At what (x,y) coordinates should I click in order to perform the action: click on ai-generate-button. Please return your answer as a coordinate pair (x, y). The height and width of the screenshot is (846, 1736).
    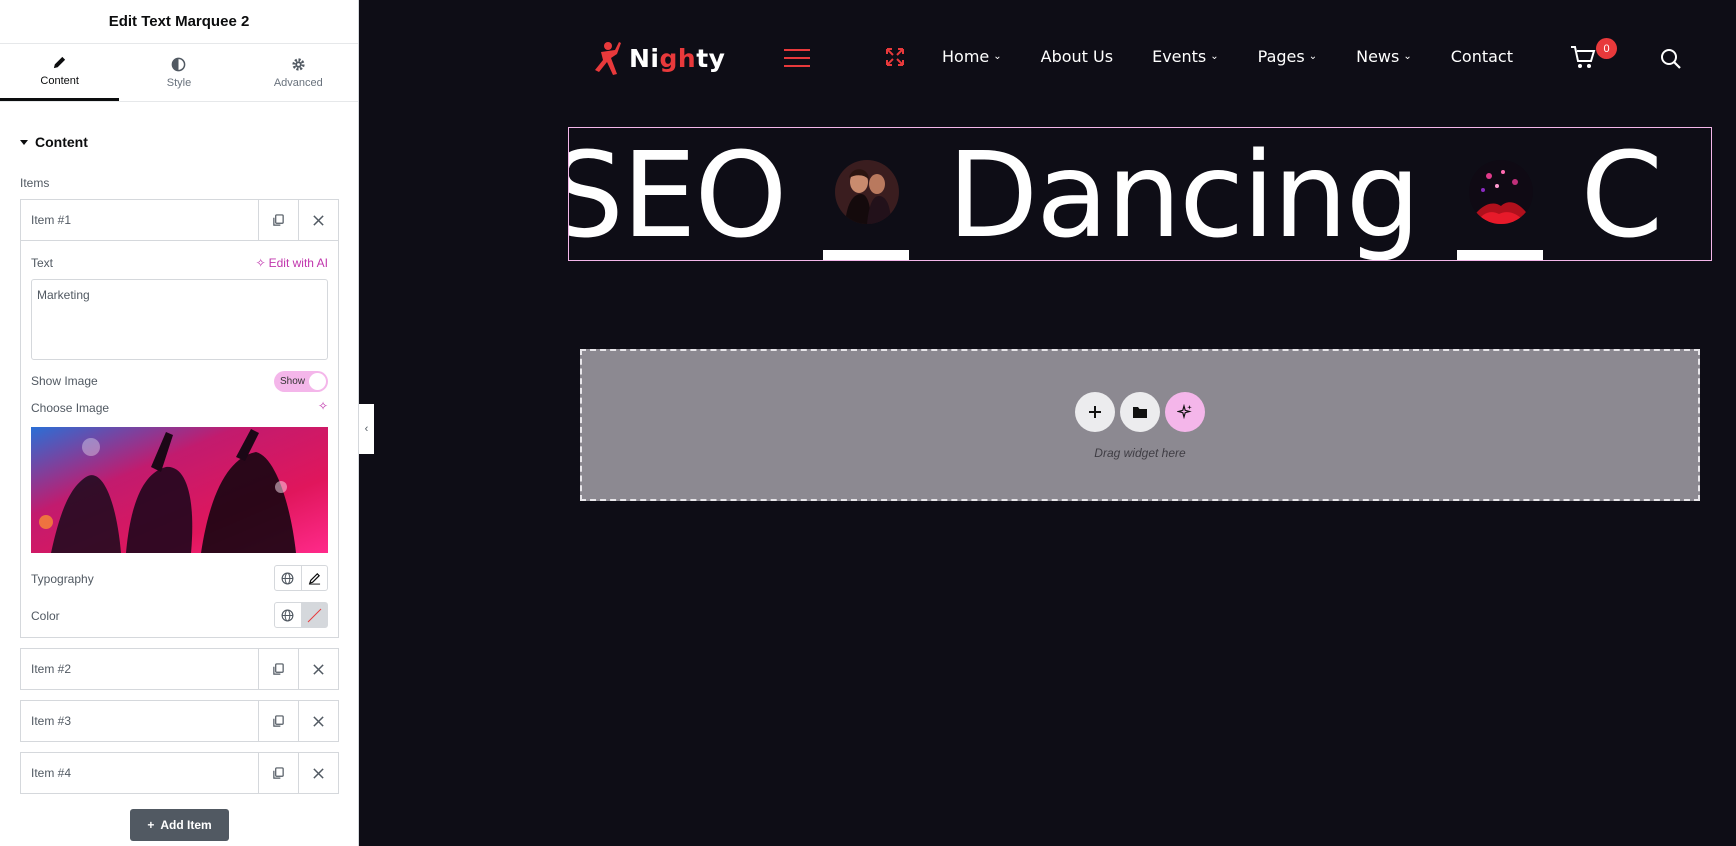
    Looking at the image, I should click on (1185, 412).